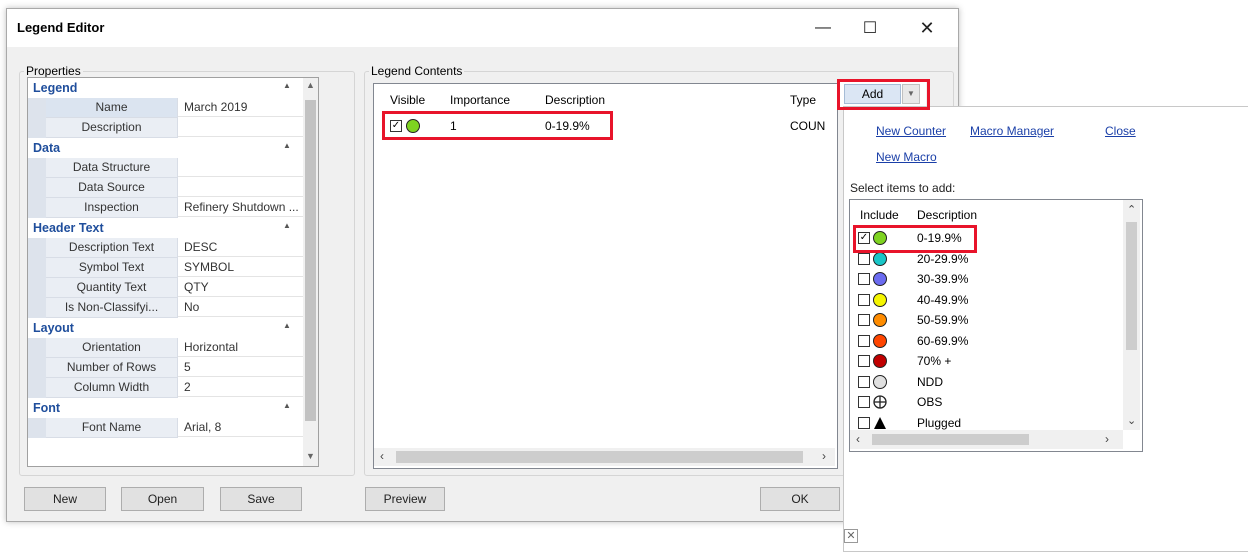 The height and width of the screenshot is (552, 1248). I want to click on item-description: 30-39.9%, so click(943, 279).